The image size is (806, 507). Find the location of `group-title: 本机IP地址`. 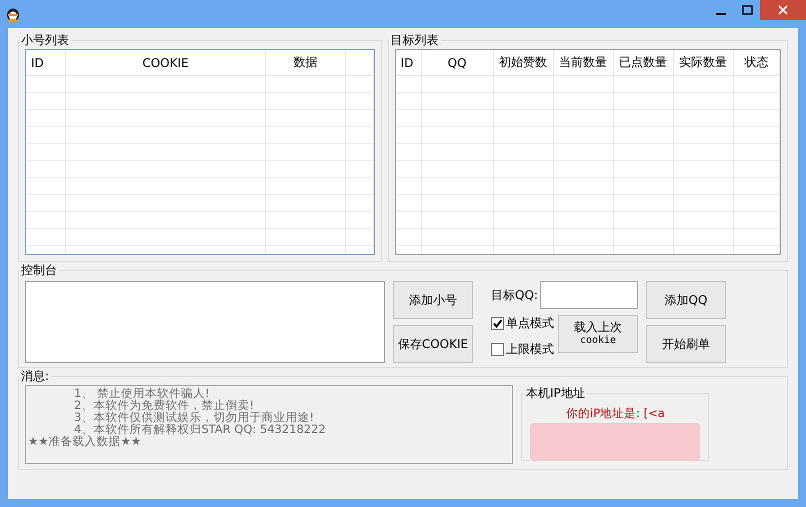

group-title: 本机IP地址 is located at coordinates (555, 393).